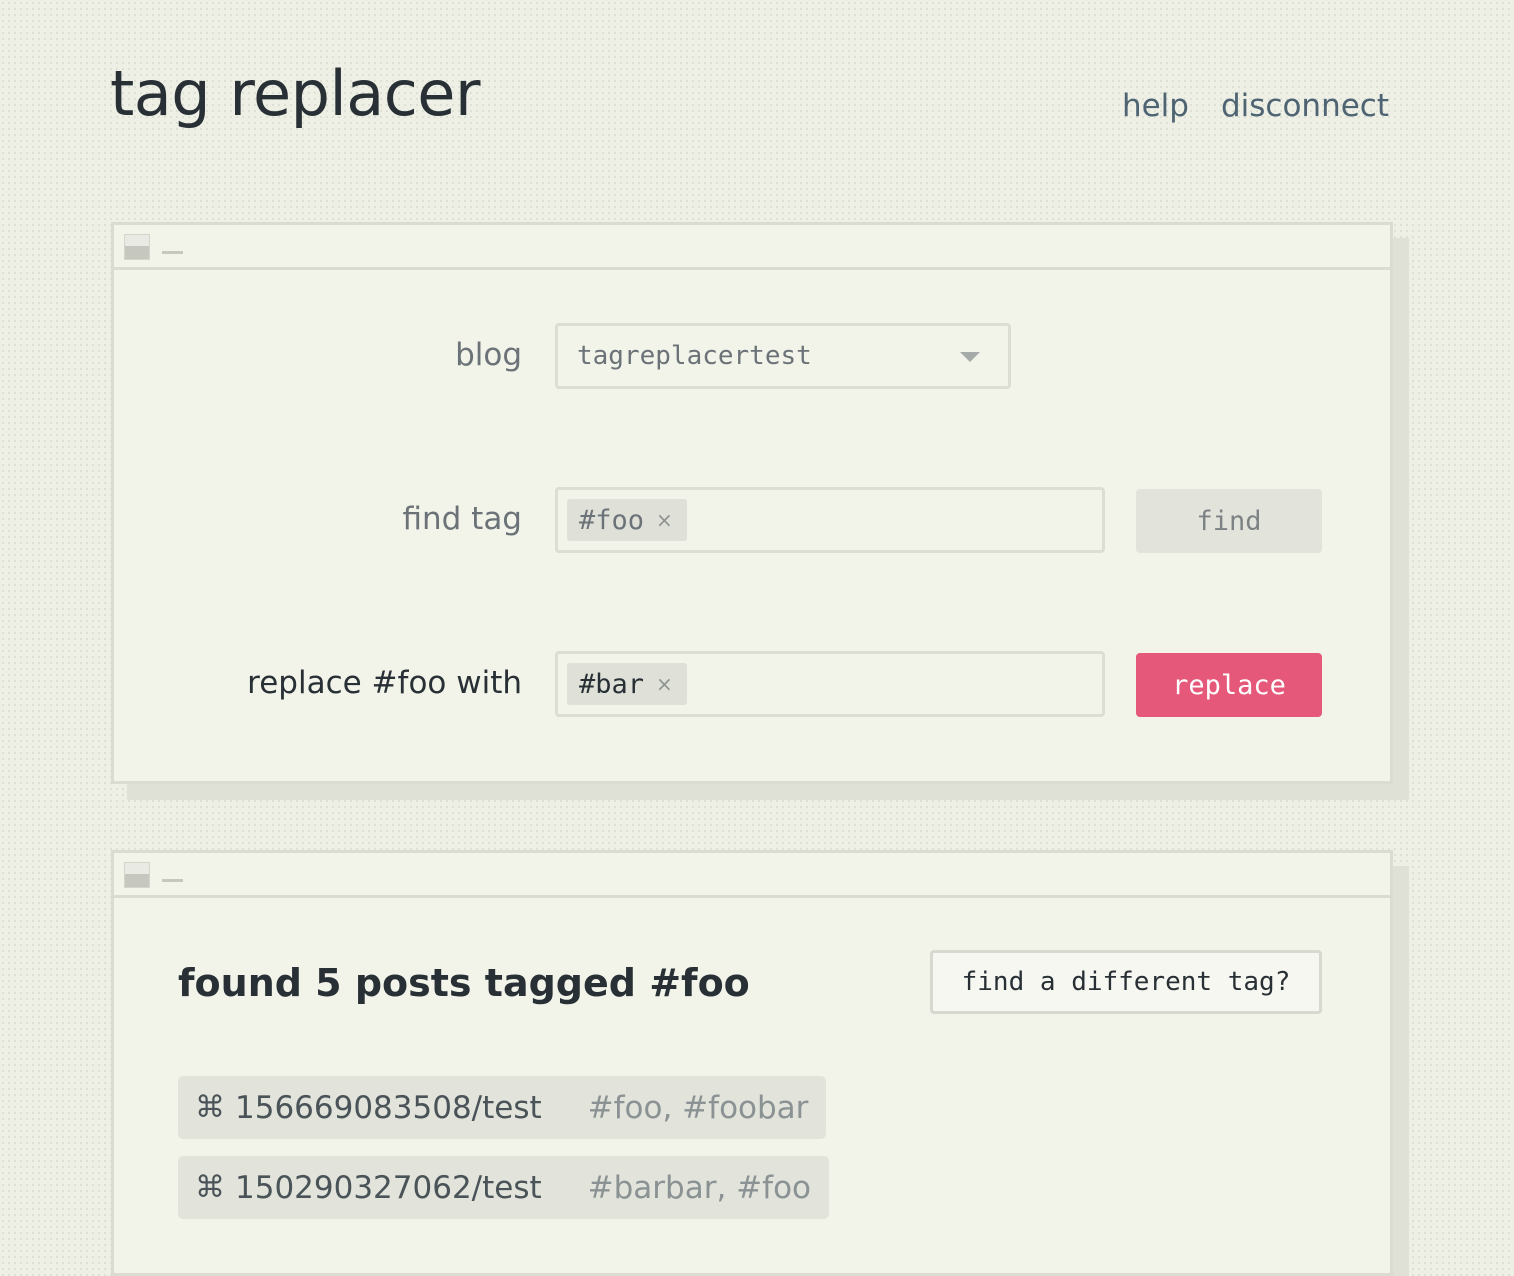  I want to click on top-nav: help disconnect, so click(1255, 106).